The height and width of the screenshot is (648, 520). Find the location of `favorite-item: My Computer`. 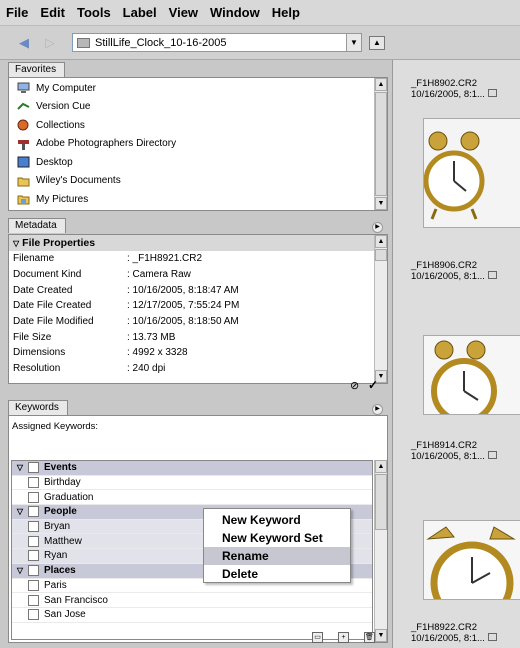

favorite-item: My Computer is located at coordinates (198, 88).